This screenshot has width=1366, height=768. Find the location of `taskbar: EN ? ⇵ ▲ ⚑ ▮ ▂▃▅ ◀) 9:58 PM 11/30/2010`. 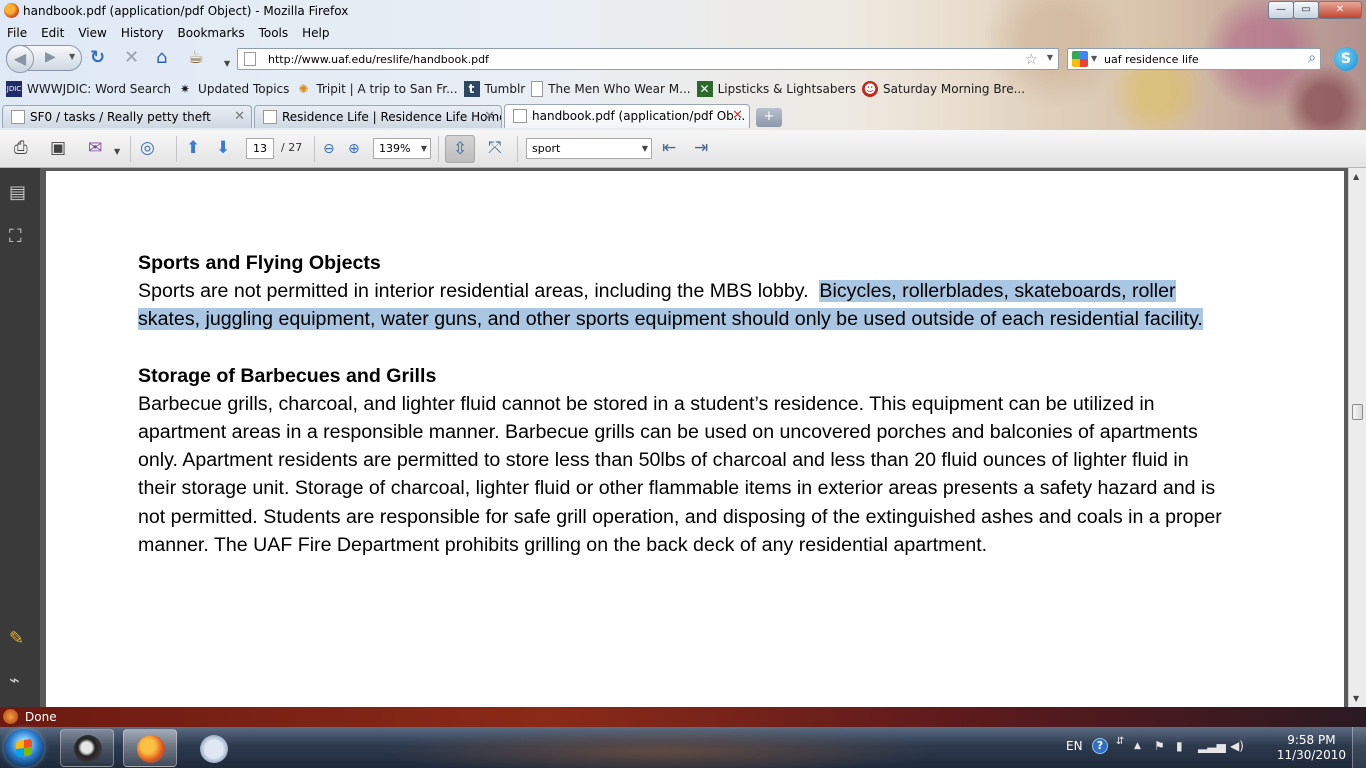

taskbar: EN ? ⇵ ▲ ⚑ ▮ ▂▃▅ ◀) 9:58 PM 11/30/2010 is located at coordinates (683, 747).